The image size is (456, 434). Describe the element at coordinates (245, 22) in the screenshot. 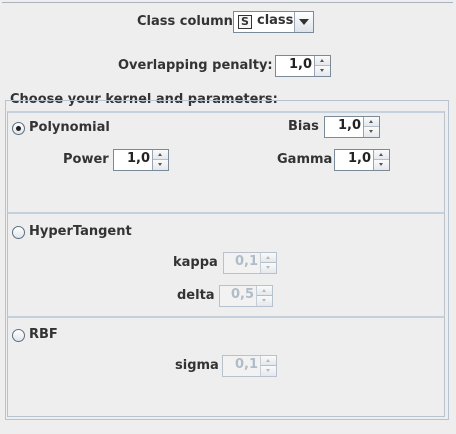

I see `string-type-icon: S` at that location.